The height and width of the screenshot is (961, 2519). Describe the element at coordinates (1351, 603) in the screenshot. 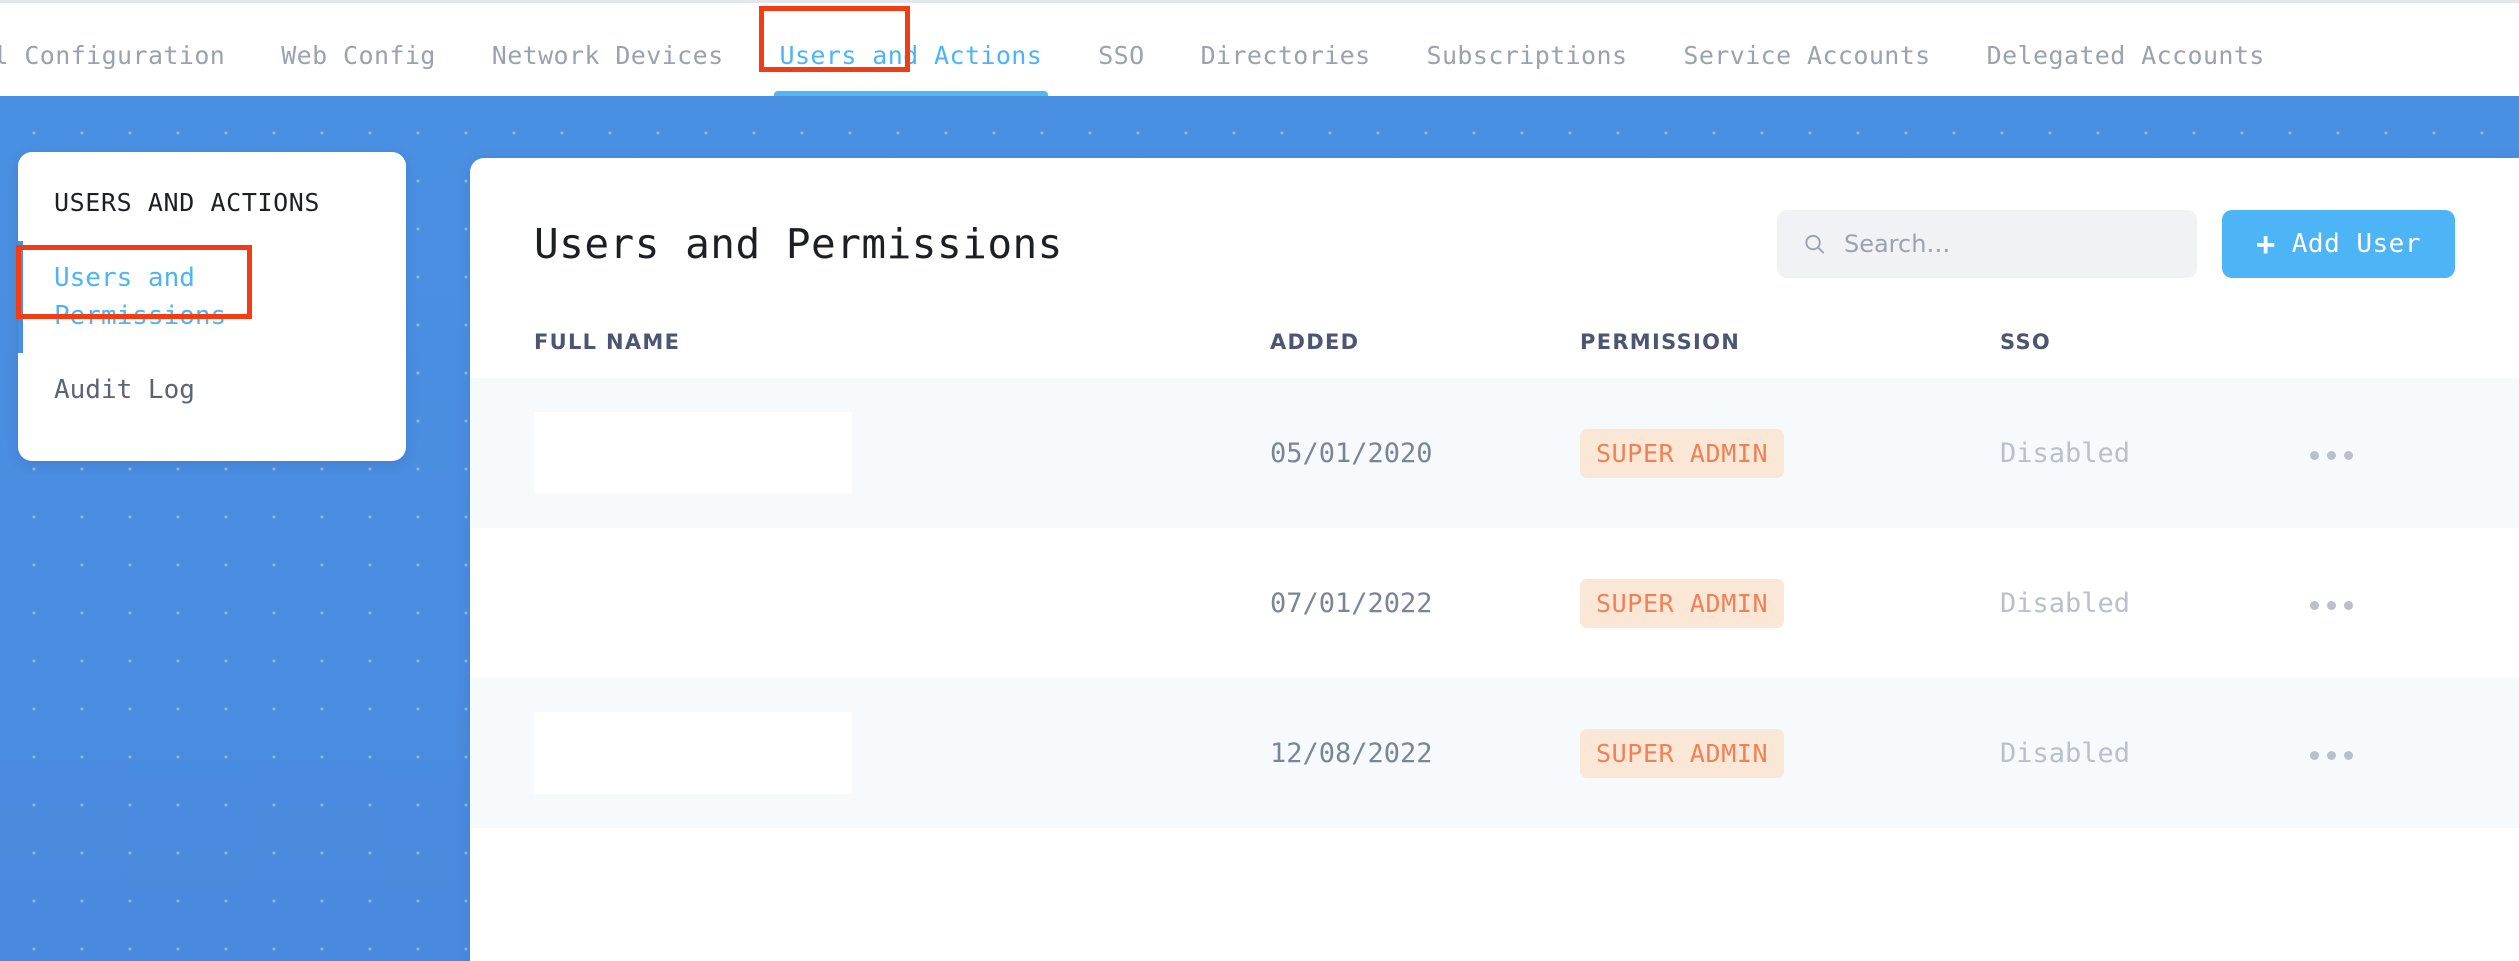

I see `cell-added: 07/01/2022` at that location.